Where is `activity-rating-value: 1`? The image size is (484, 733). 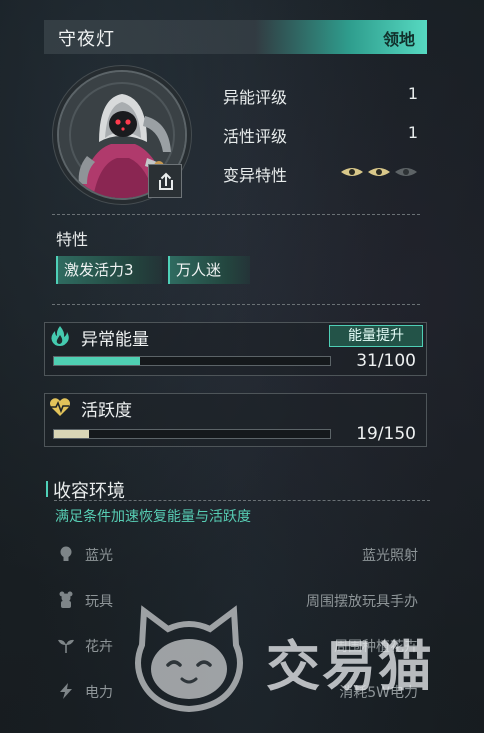
activity-rating-value: 1 is located at coordinates (412, 132).